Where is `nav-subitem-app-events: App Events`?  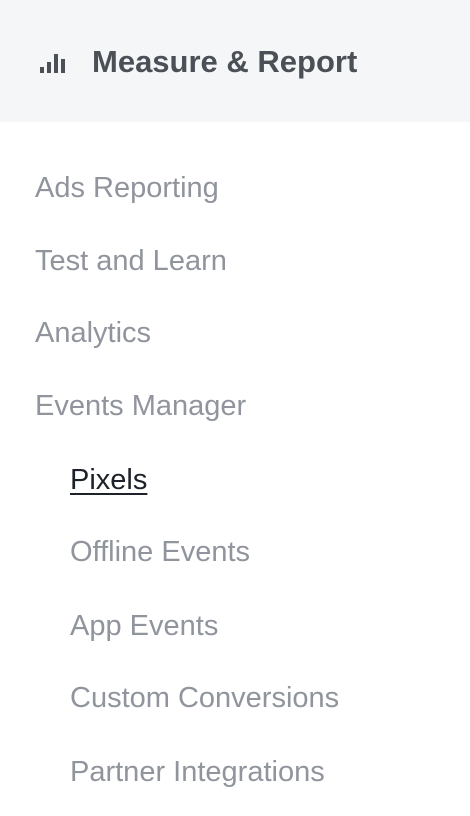 nav-subitem-app-events: App Events is located at coordinates (144, 626).